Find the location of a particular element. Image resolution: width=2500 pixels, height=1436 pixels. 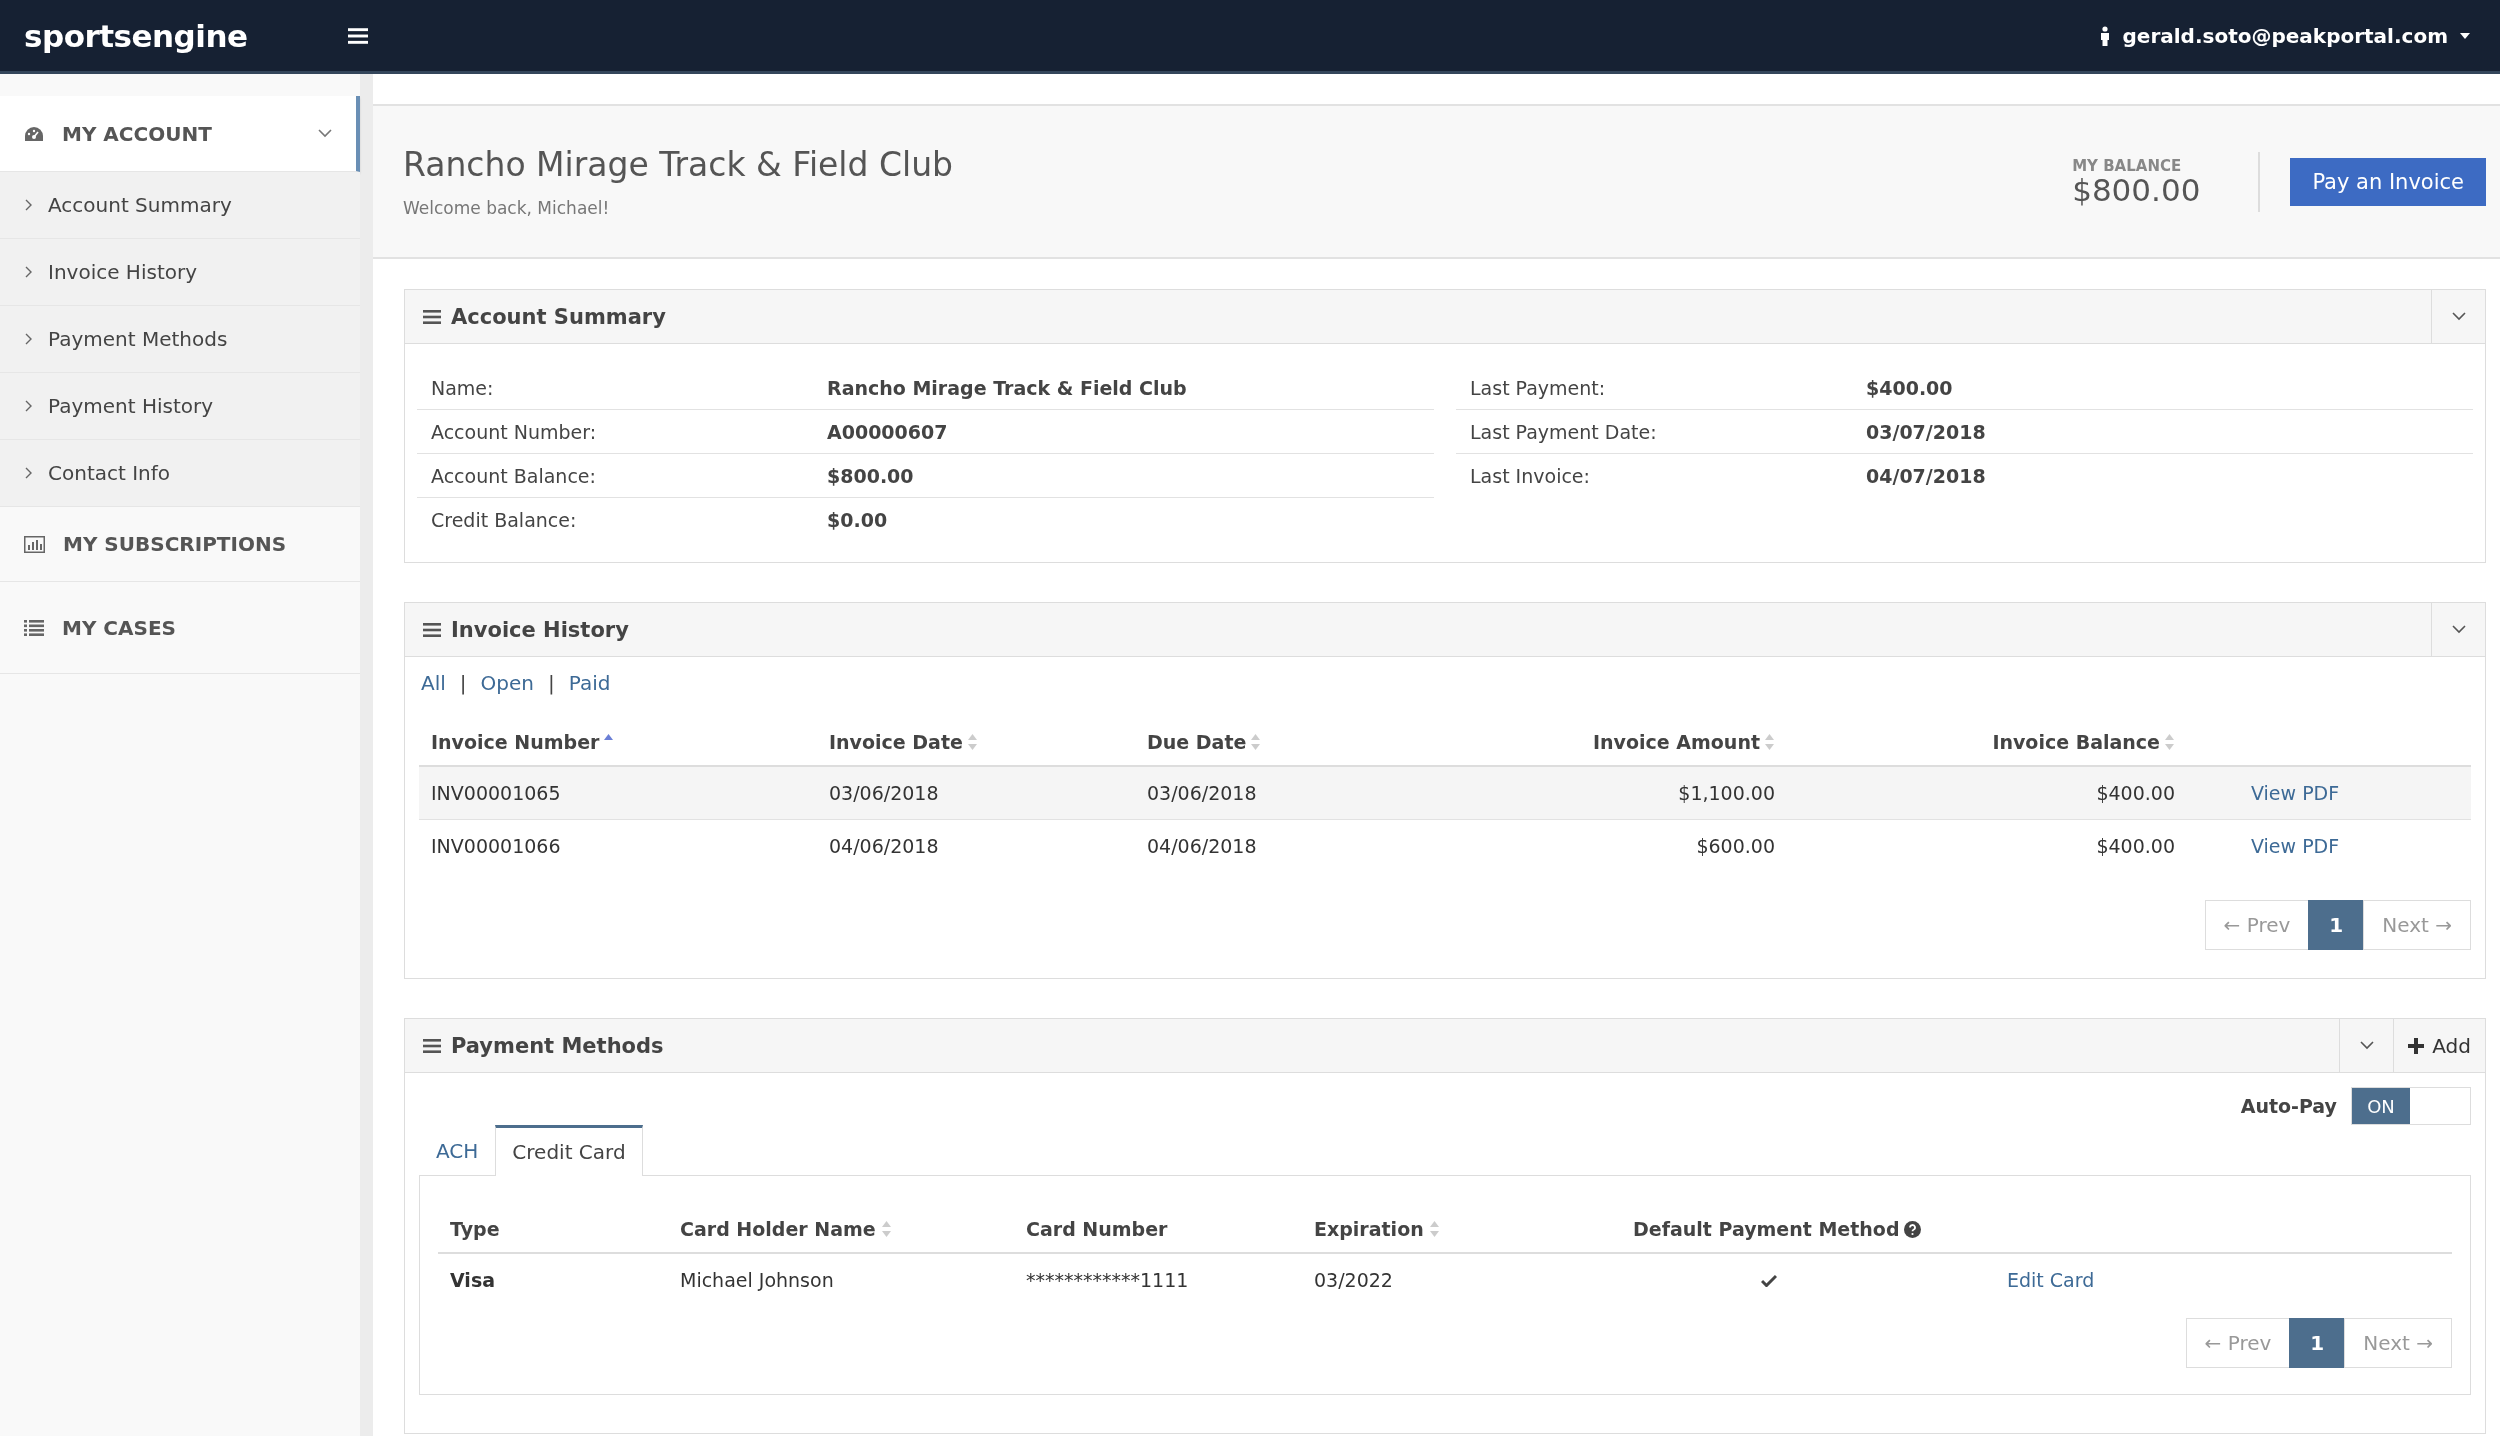

menu-icon is located at coordinates (357, 35).